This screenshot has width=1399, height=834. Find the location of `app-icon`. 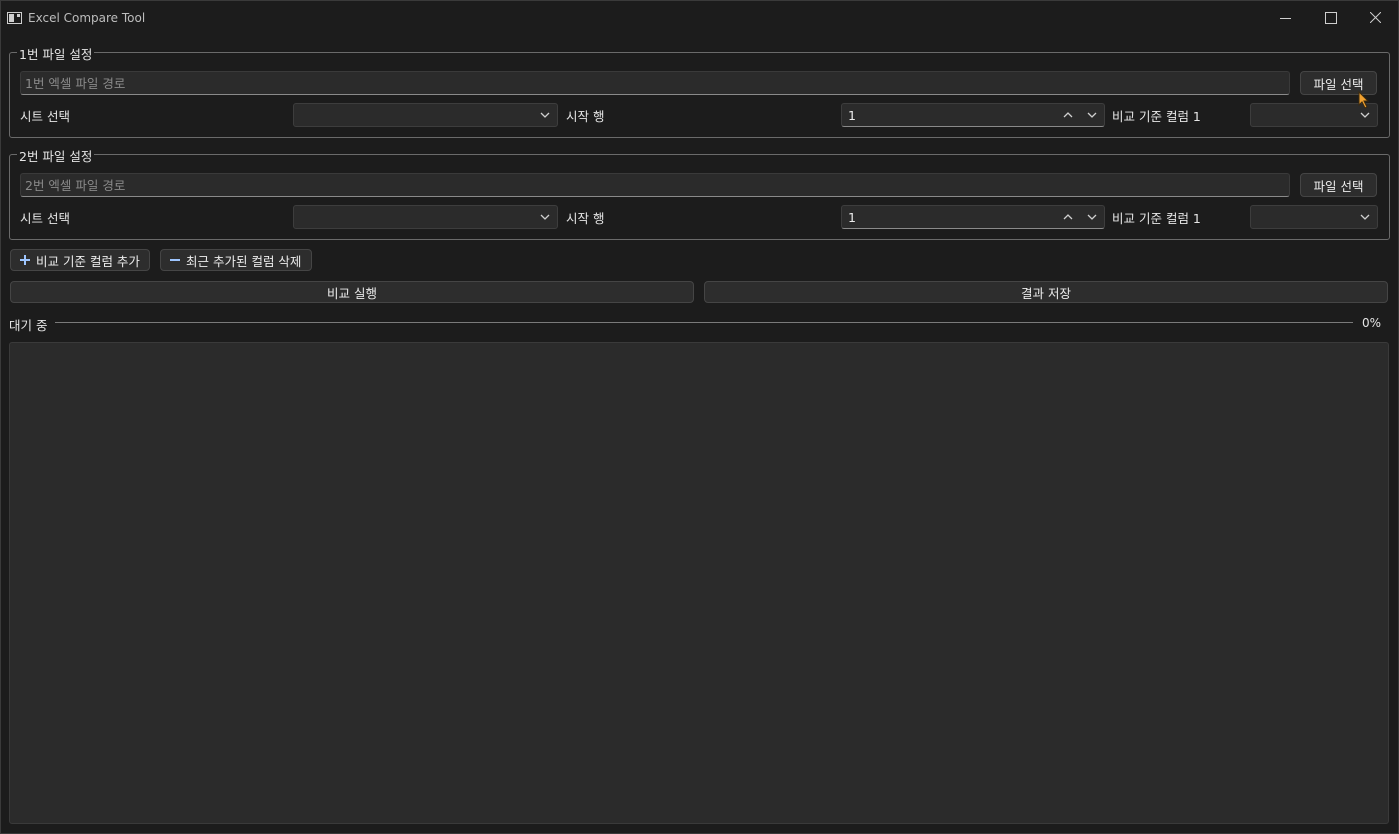

app-icon is located at coordinates (14, 18).